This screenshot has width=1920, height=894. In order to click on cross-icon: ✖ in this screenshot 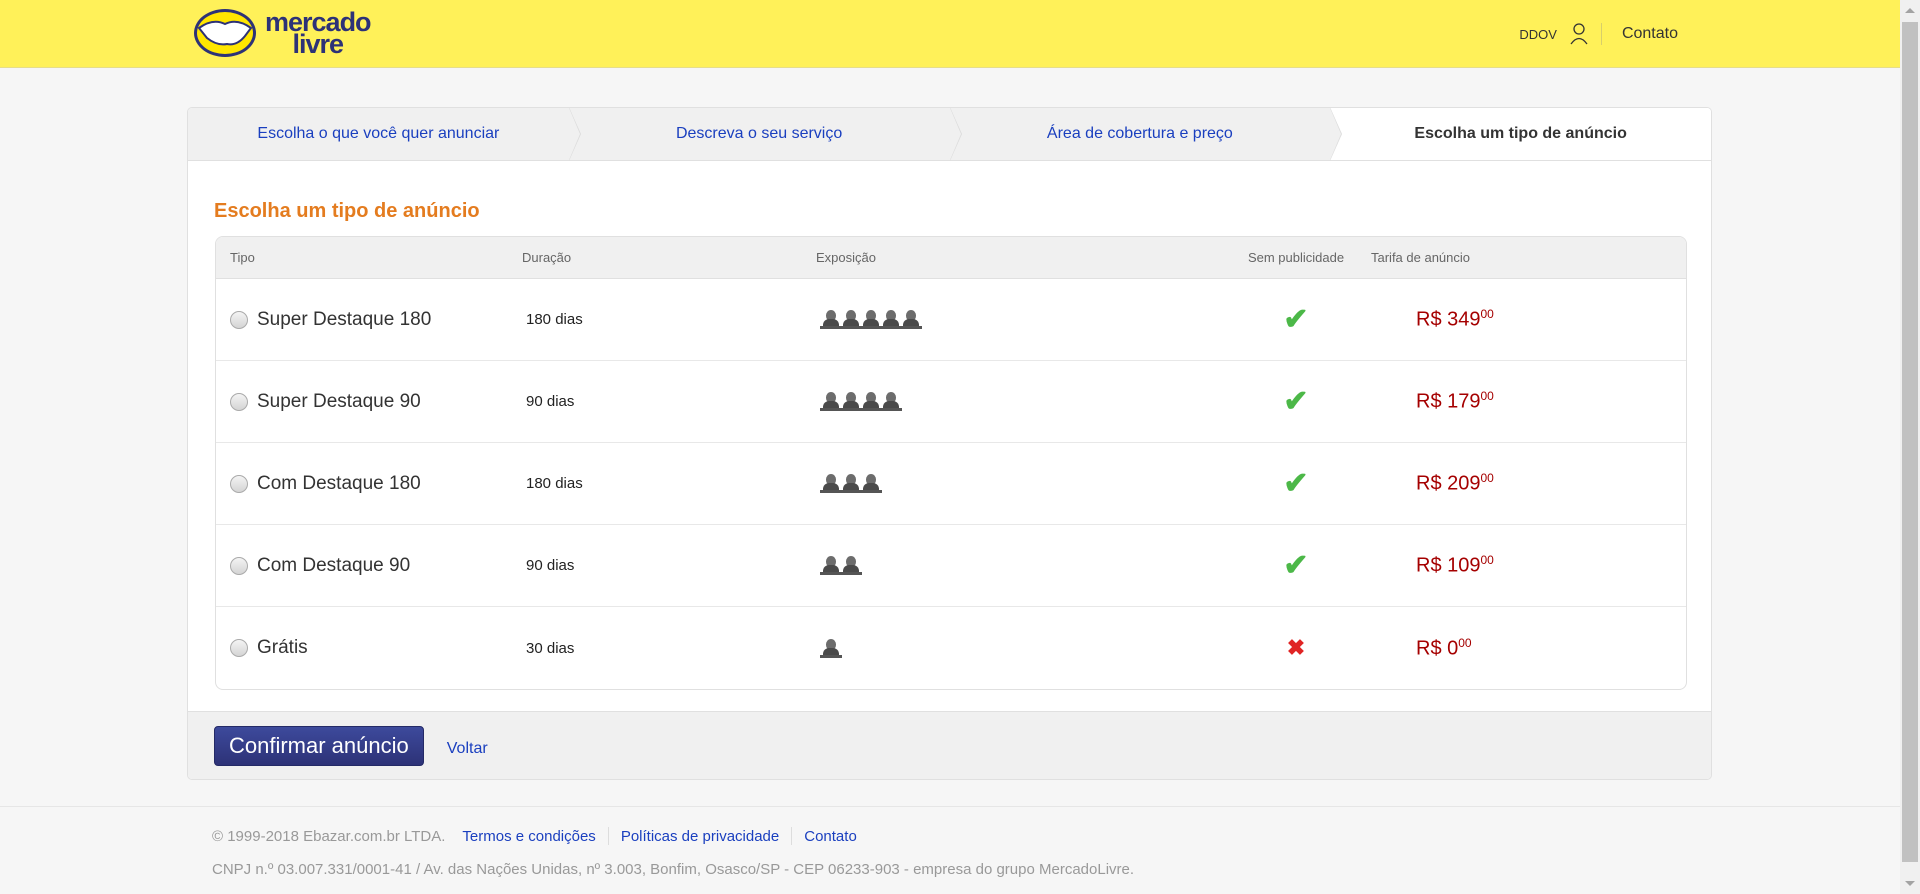, I will do `click(1296, 647)`.